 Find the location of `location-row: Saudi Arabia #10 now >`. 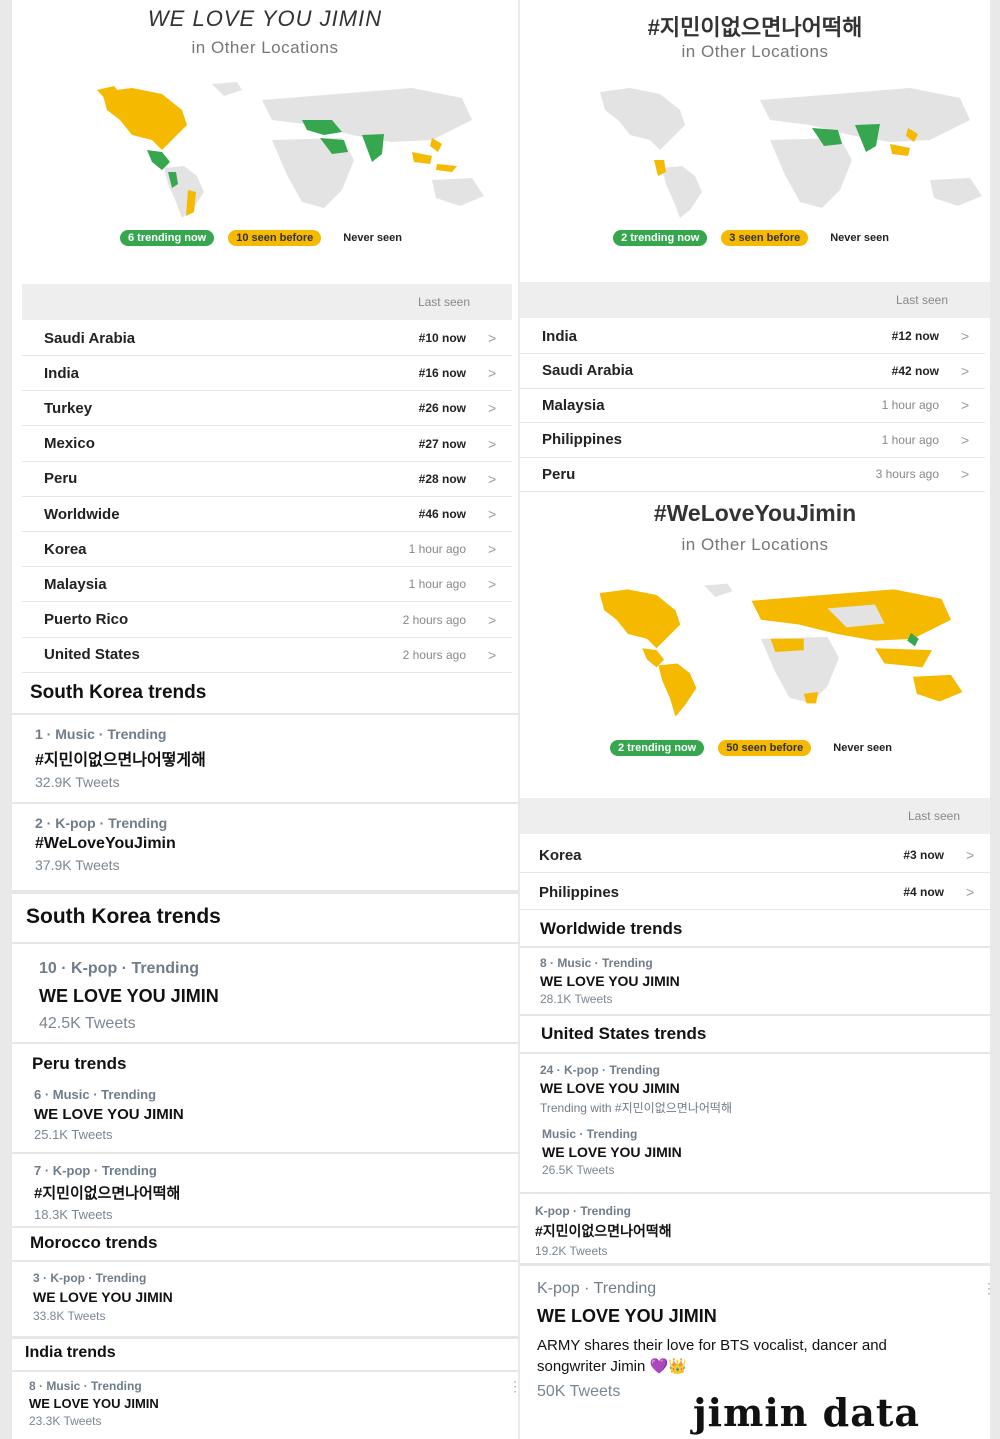

location-row: Saudi Arabia #10 now > is located at coordinates (267, 338).